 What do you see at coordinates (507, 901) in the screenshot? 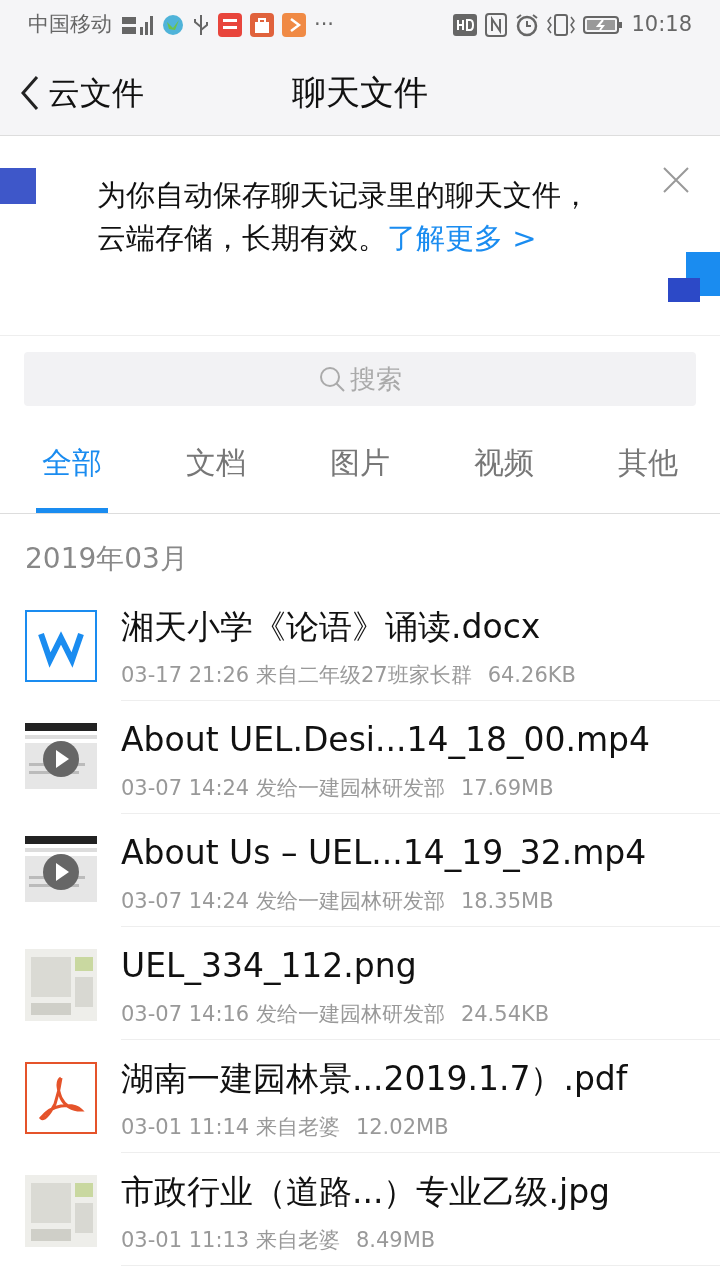
I see `file-size: 18.35MB` at bounding box center [507, 901].